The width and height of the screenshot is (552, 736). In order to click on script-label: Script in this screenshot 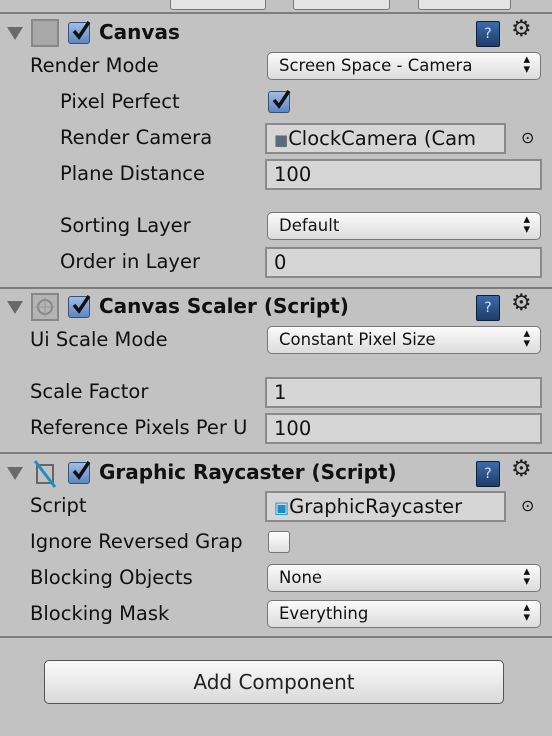, I will do `click(58, 505)`.